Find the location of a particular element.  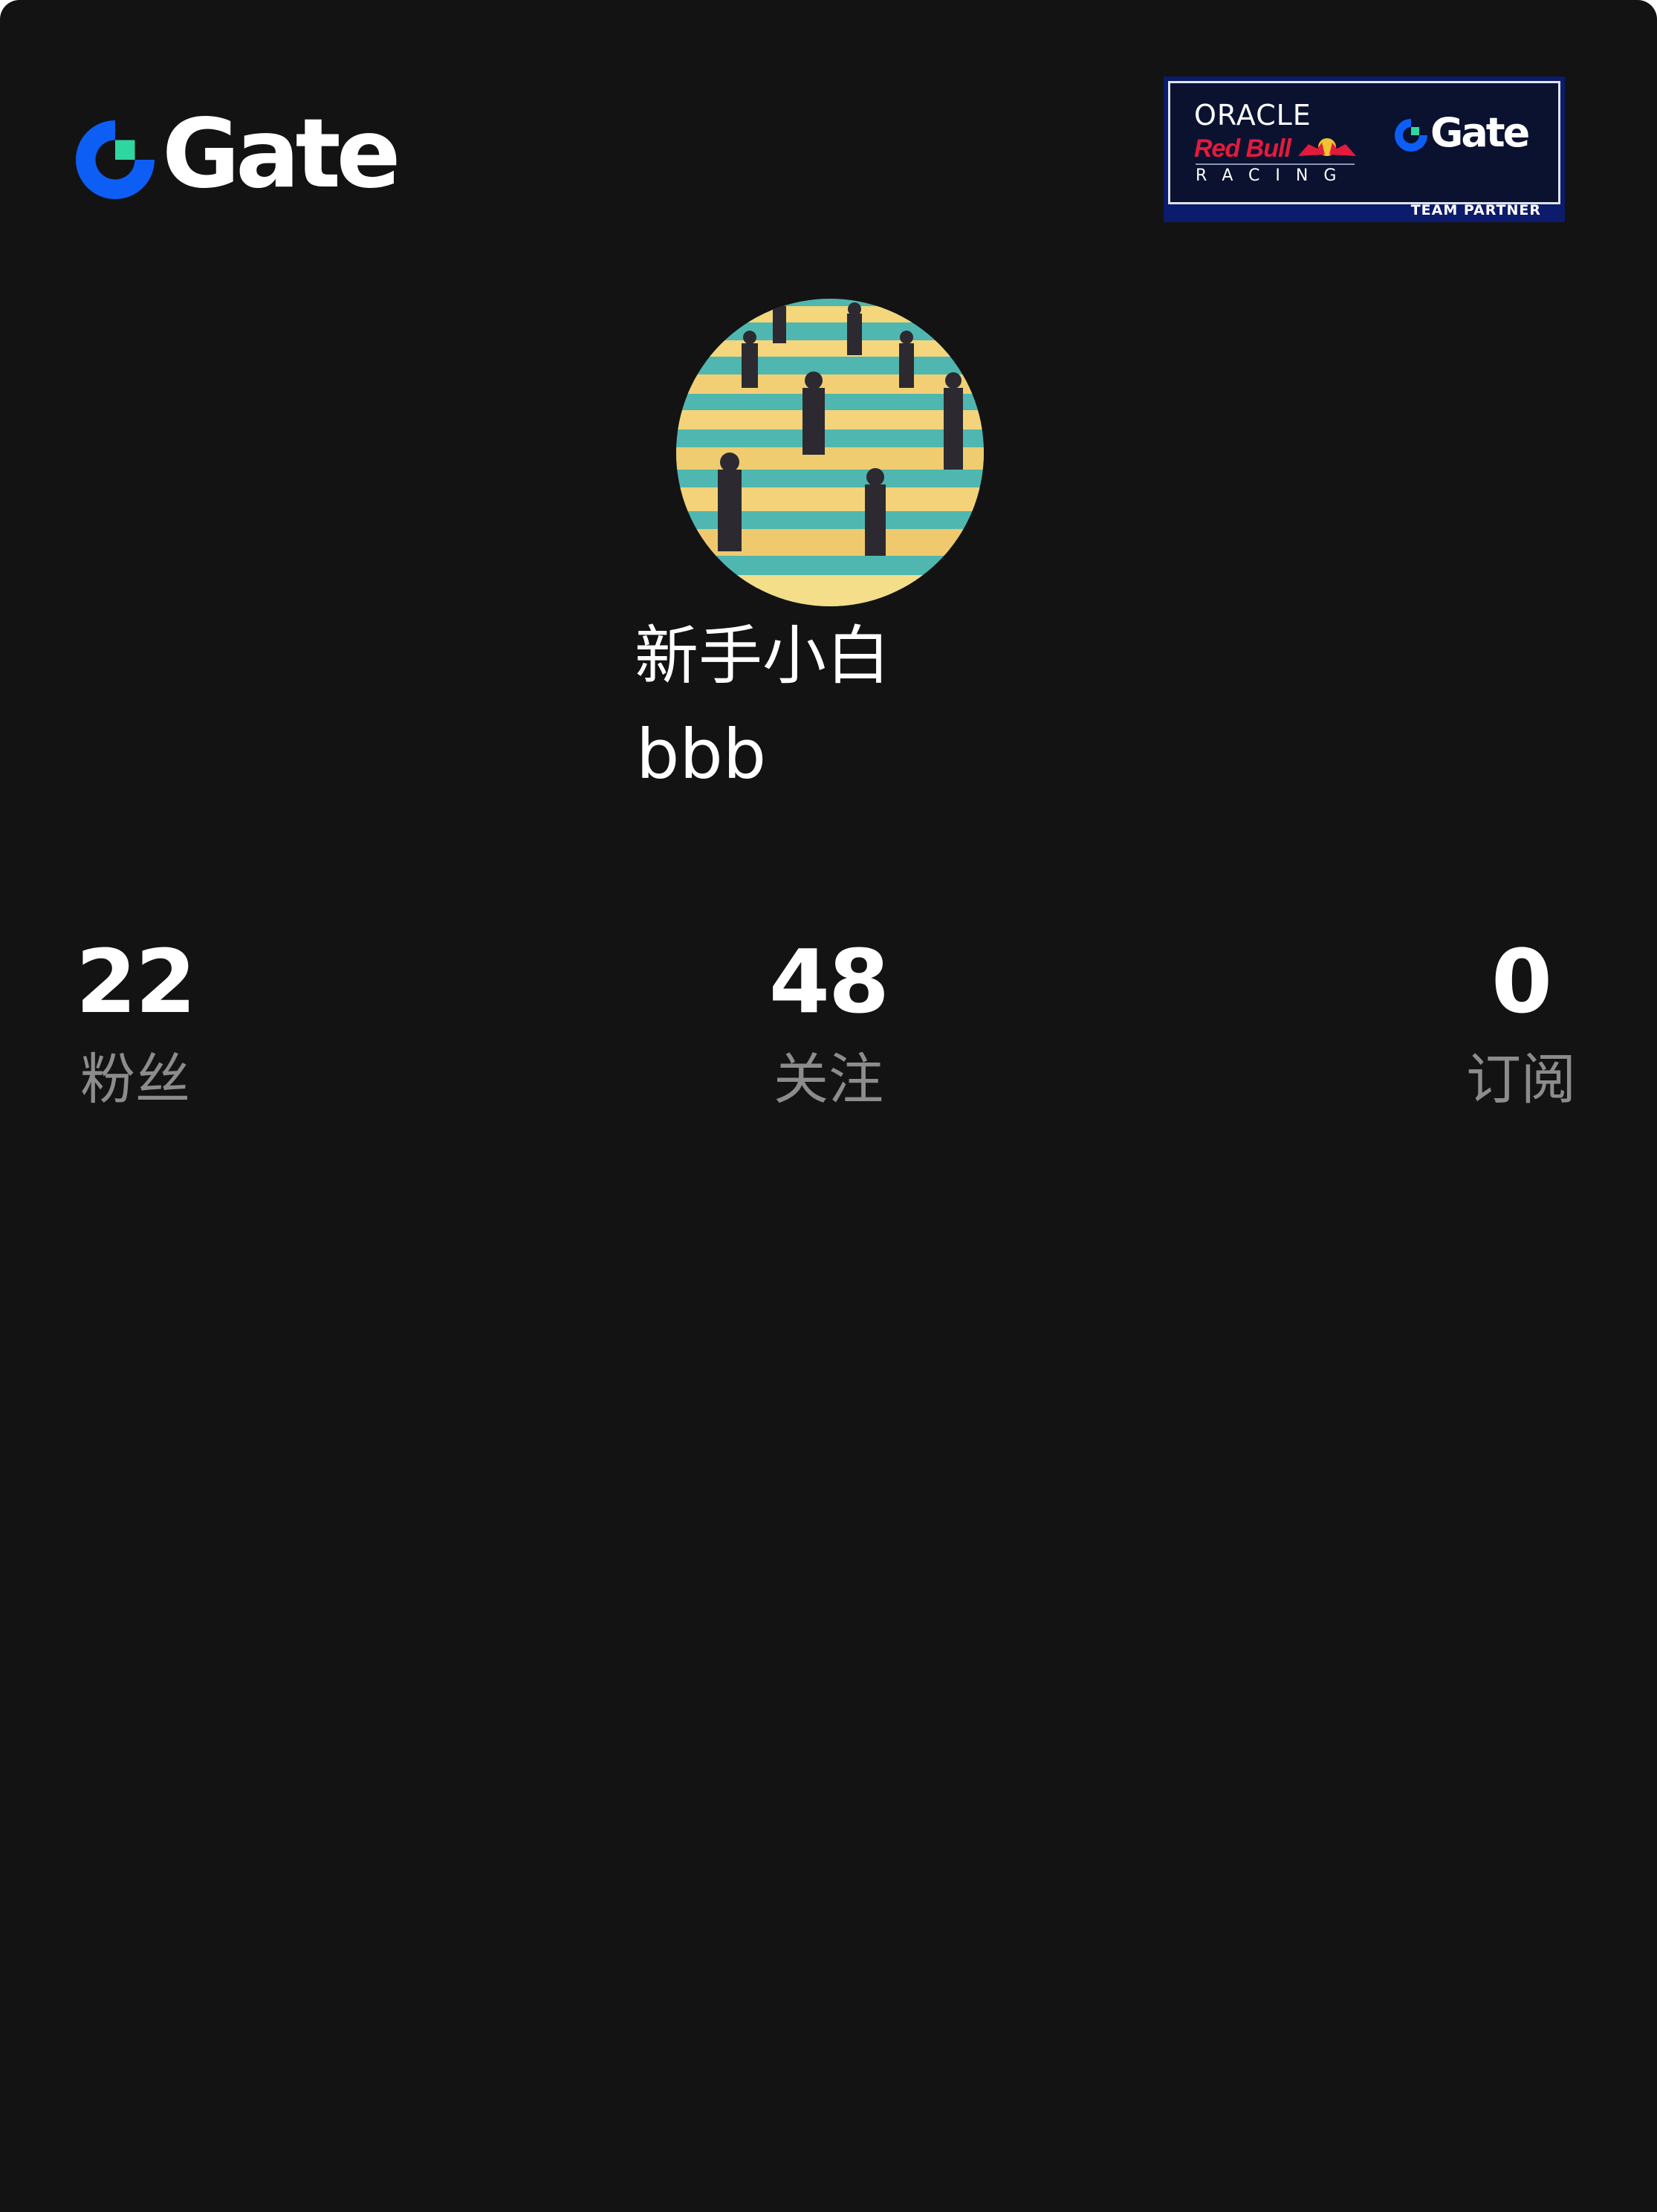

team-partner-caption: TEAM PARTNER is located at coordinates (1475, 210).